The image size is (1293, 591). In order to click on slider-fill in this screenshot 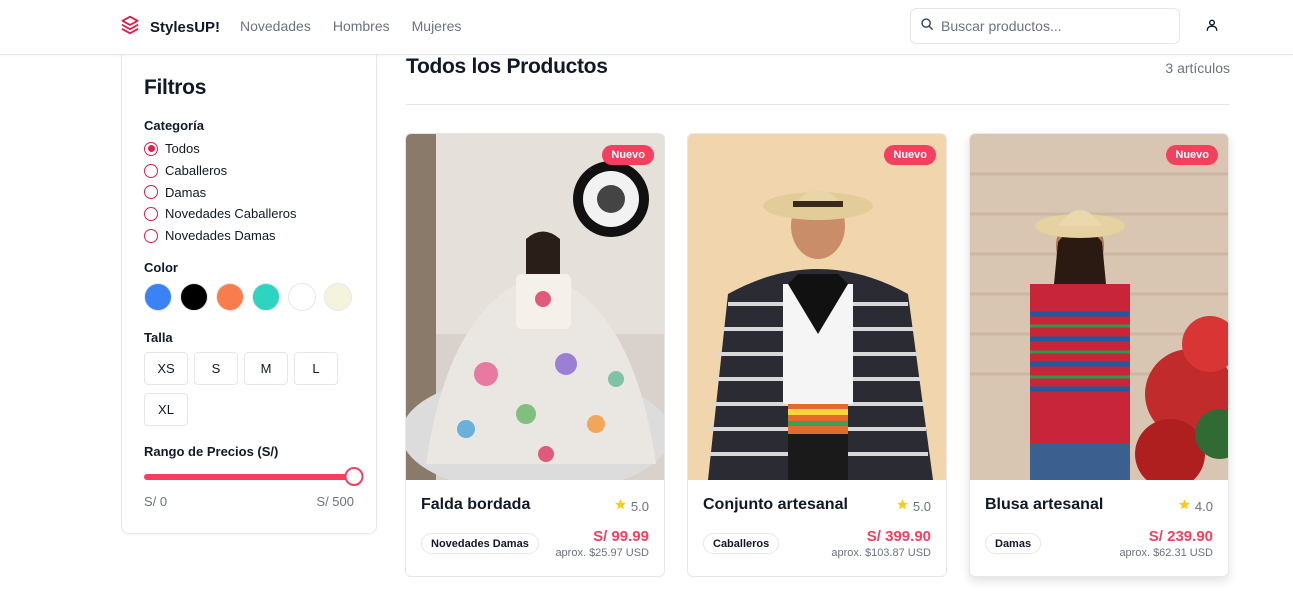, I will do `click(249, 477)`.